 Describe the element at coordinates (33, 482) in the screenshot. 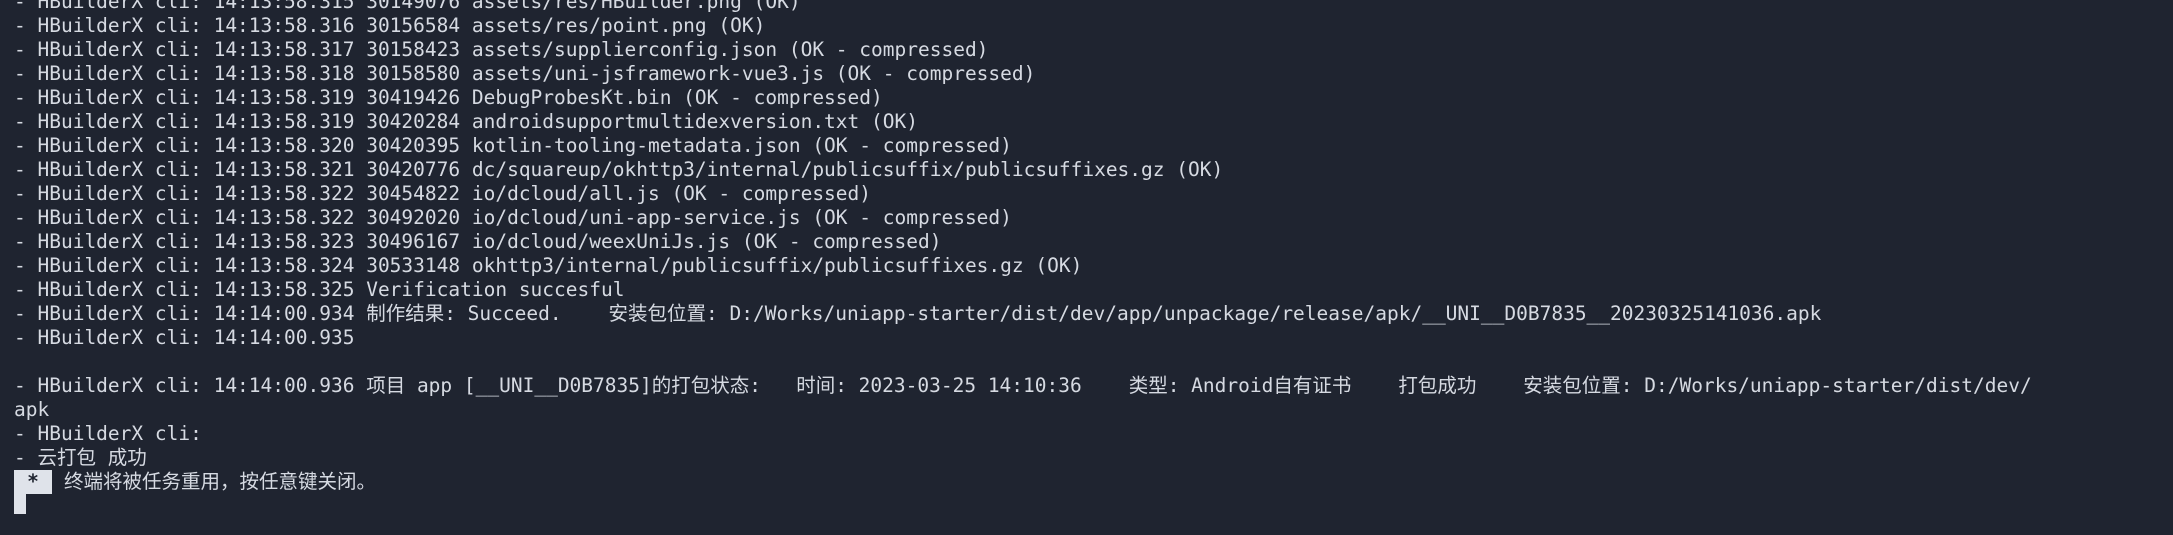

I see `cursor-glyph: *` at that location.